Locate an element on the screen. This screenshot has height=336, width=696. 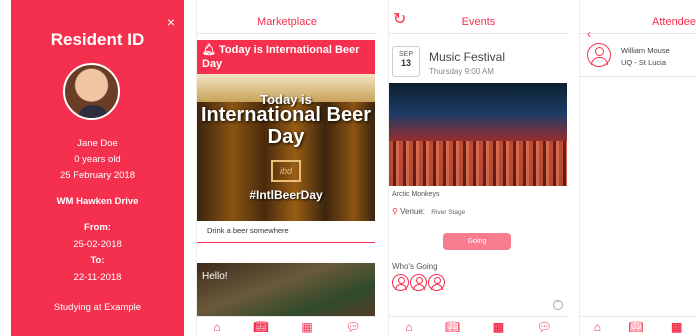
date-month: SEP is located at coordinates (405, 54).